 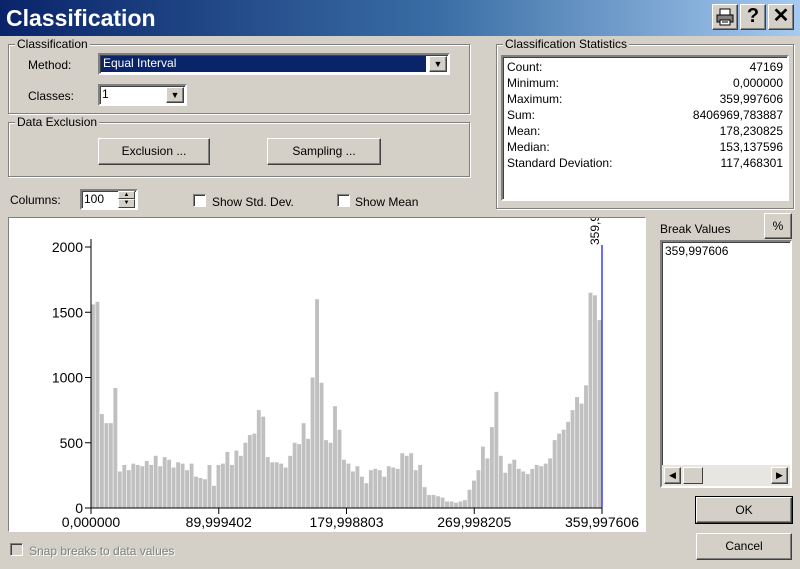 What do you see at coordinates (696, 251) in the screenshot?
I see `break-value-item: 359,997606` at bounding box center [696, 251].